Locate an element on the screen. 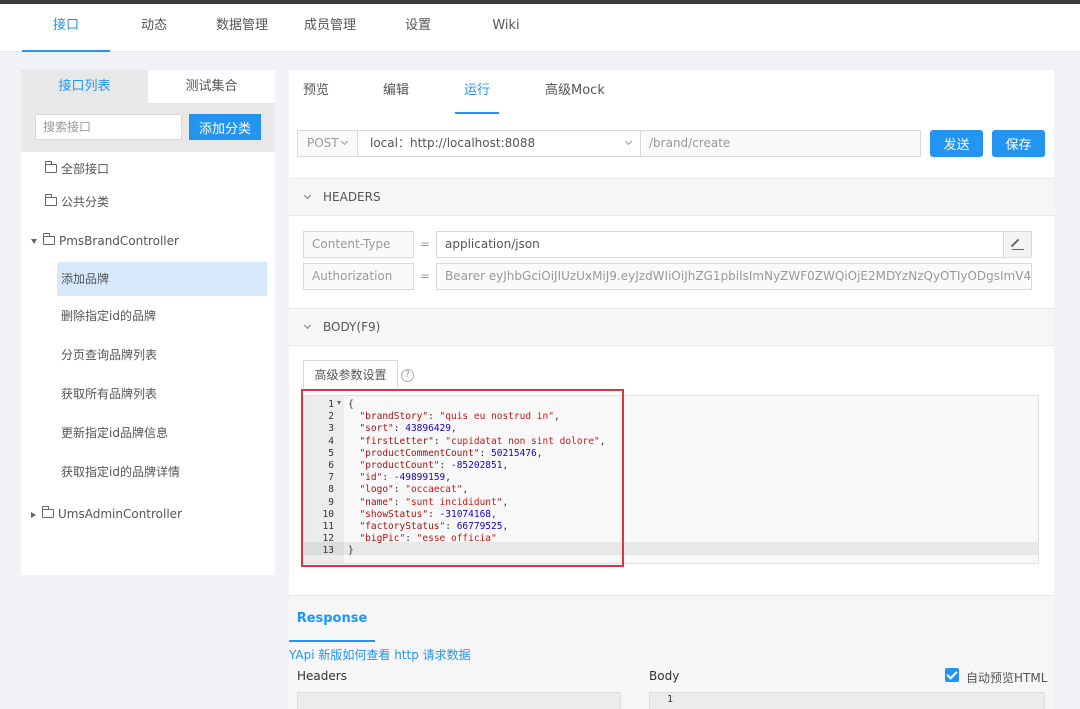 The width and height of the screenshot is (1080, 709). tree-item-label: 全部接口 is located at coordinates (85, 169).